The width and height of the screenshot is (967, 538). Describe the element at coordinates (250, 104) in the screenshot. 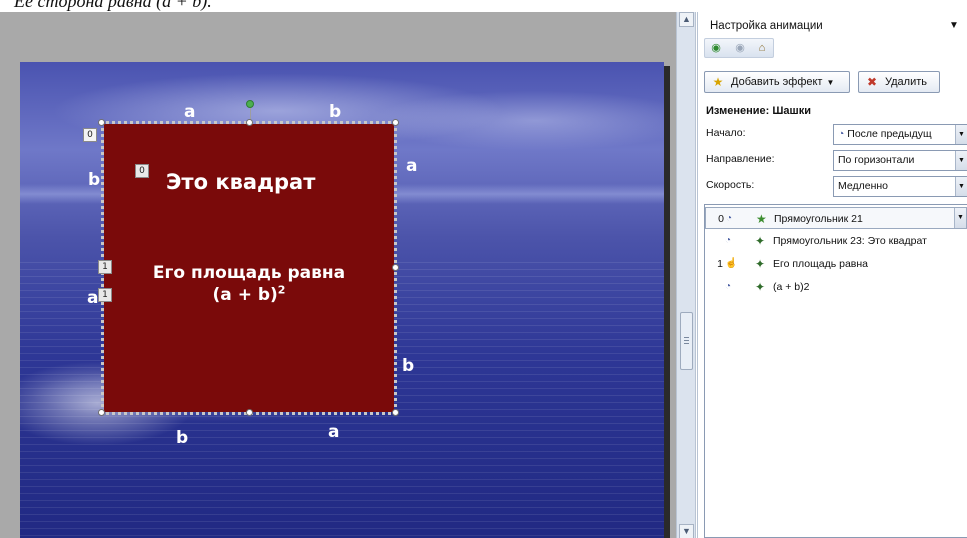

I see `rotation-handle` at that location.